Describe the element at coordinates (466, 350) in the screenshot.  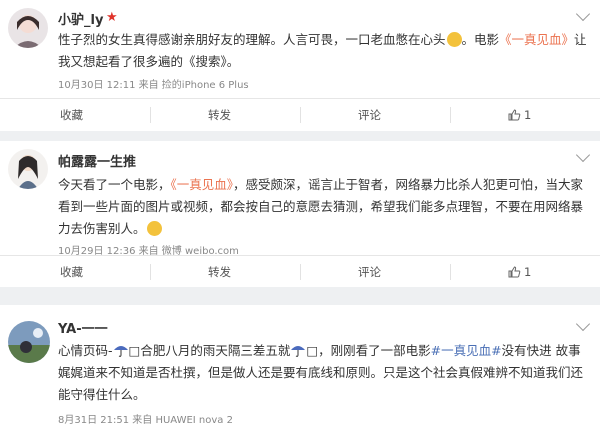
I see `hashtag-link: #一真见血#` at that location.